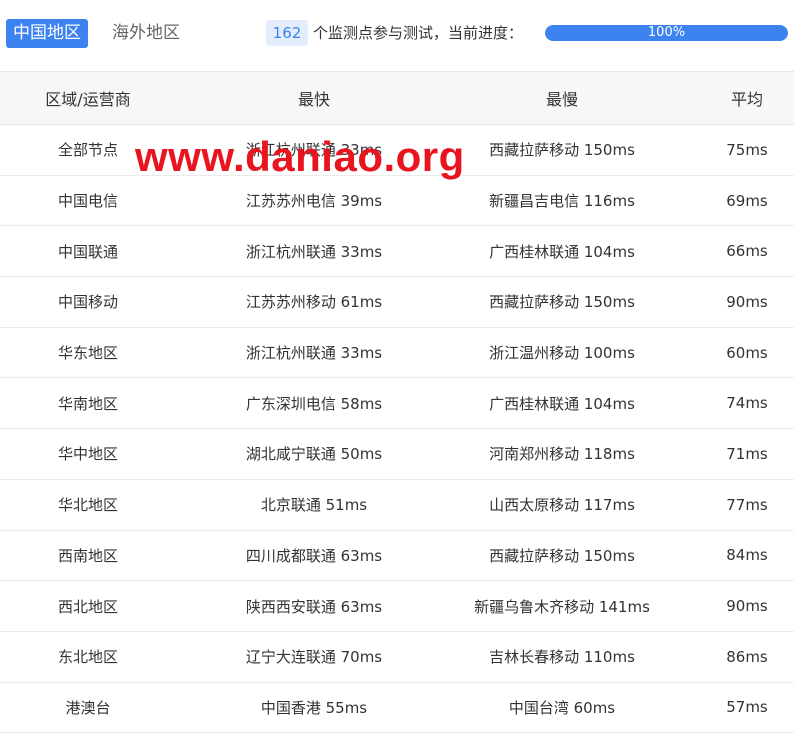 This screenshot has width=794, height=733. Describe the element at coordinates (747, 504) in the screenshot. I see `average-cell: 77ms` at that location.